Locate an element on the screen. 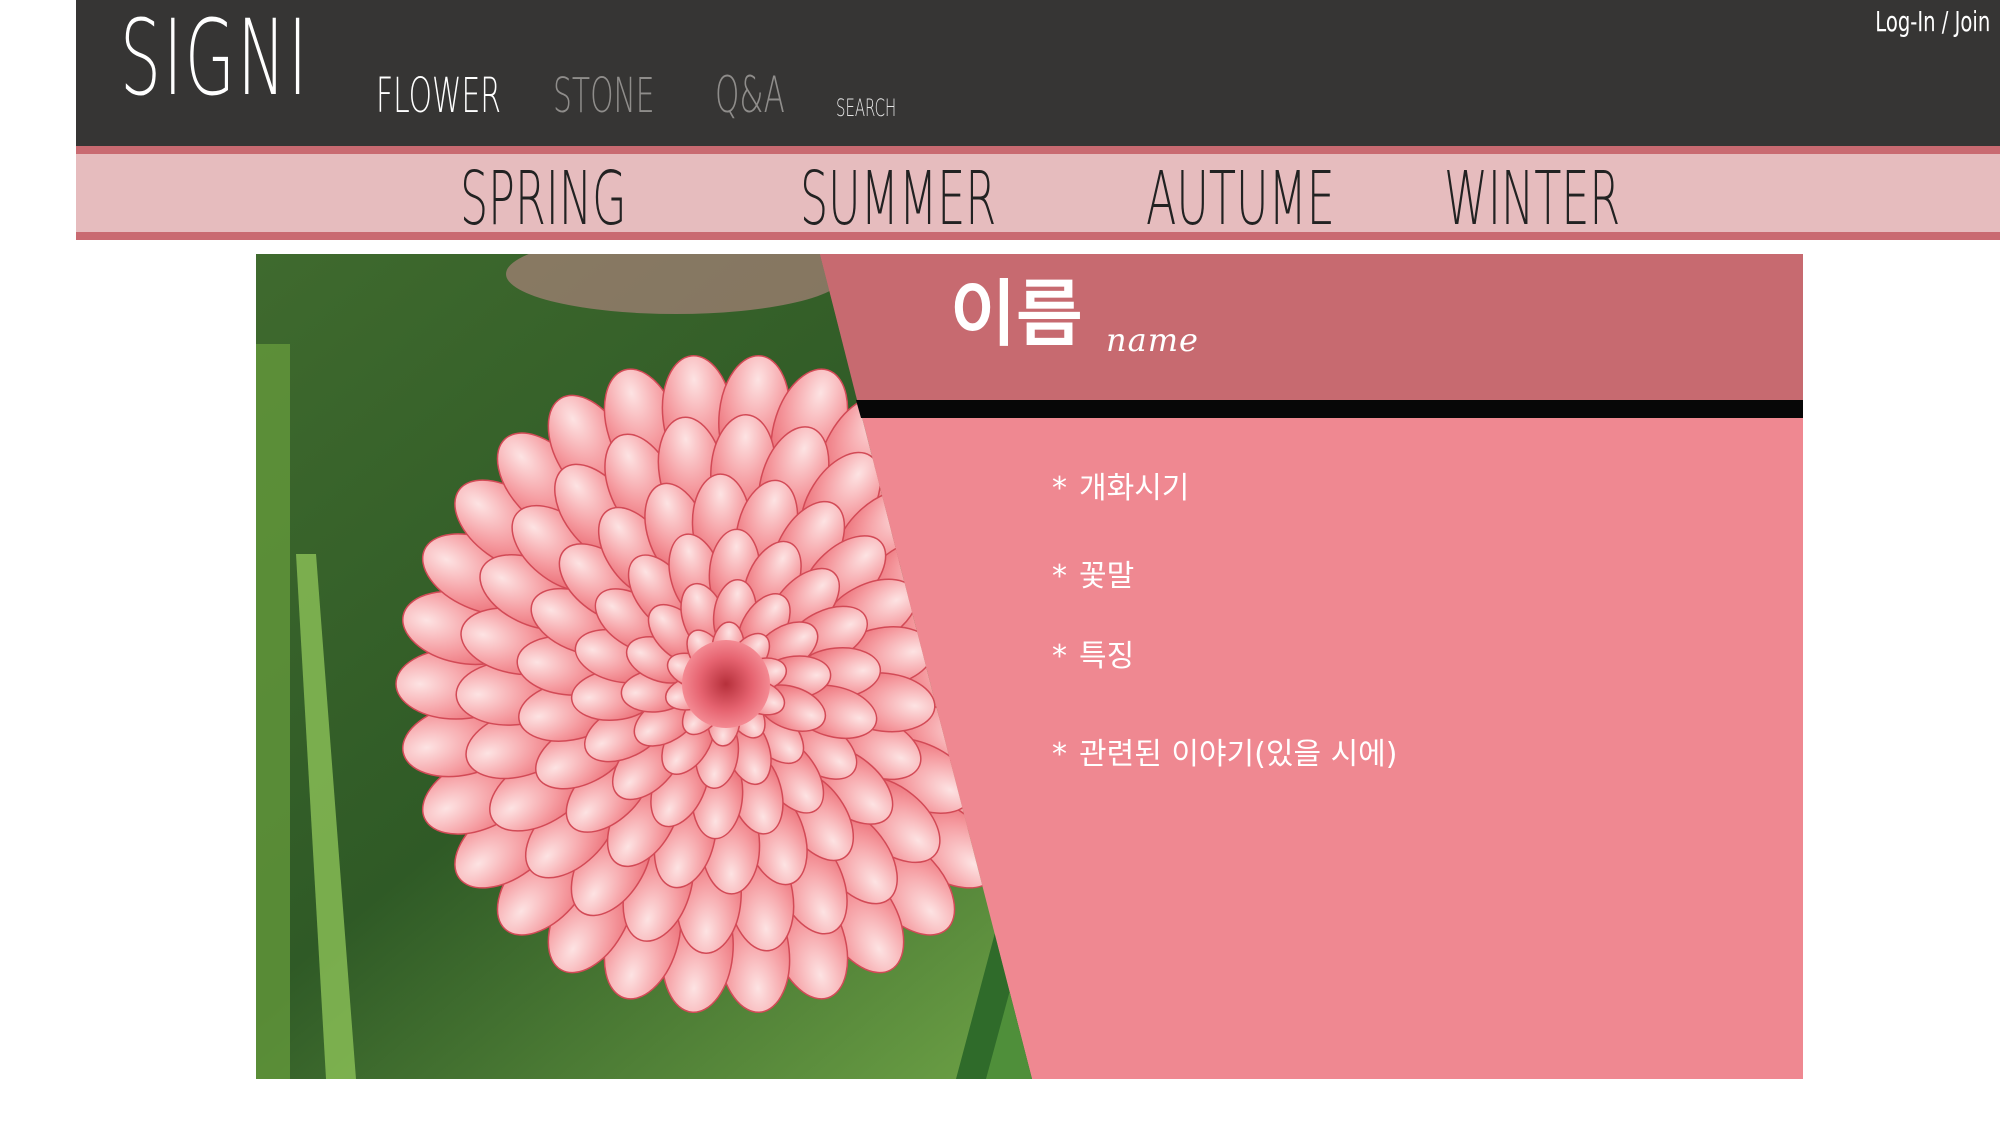 The image size is (2000, 1132). login-join-link: Log-In / Join is located at coordinates (1932, 22).